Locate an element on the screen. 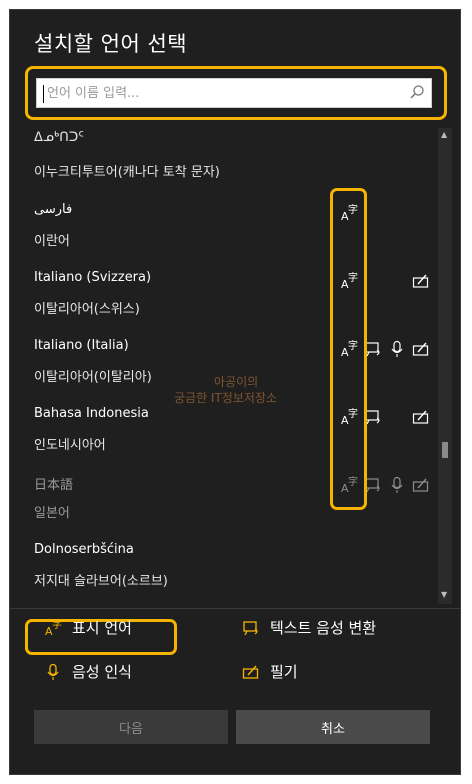 This screenshot has width=472, height=784. legend-label: 표시 언어 is located at coordinates (102, 628).